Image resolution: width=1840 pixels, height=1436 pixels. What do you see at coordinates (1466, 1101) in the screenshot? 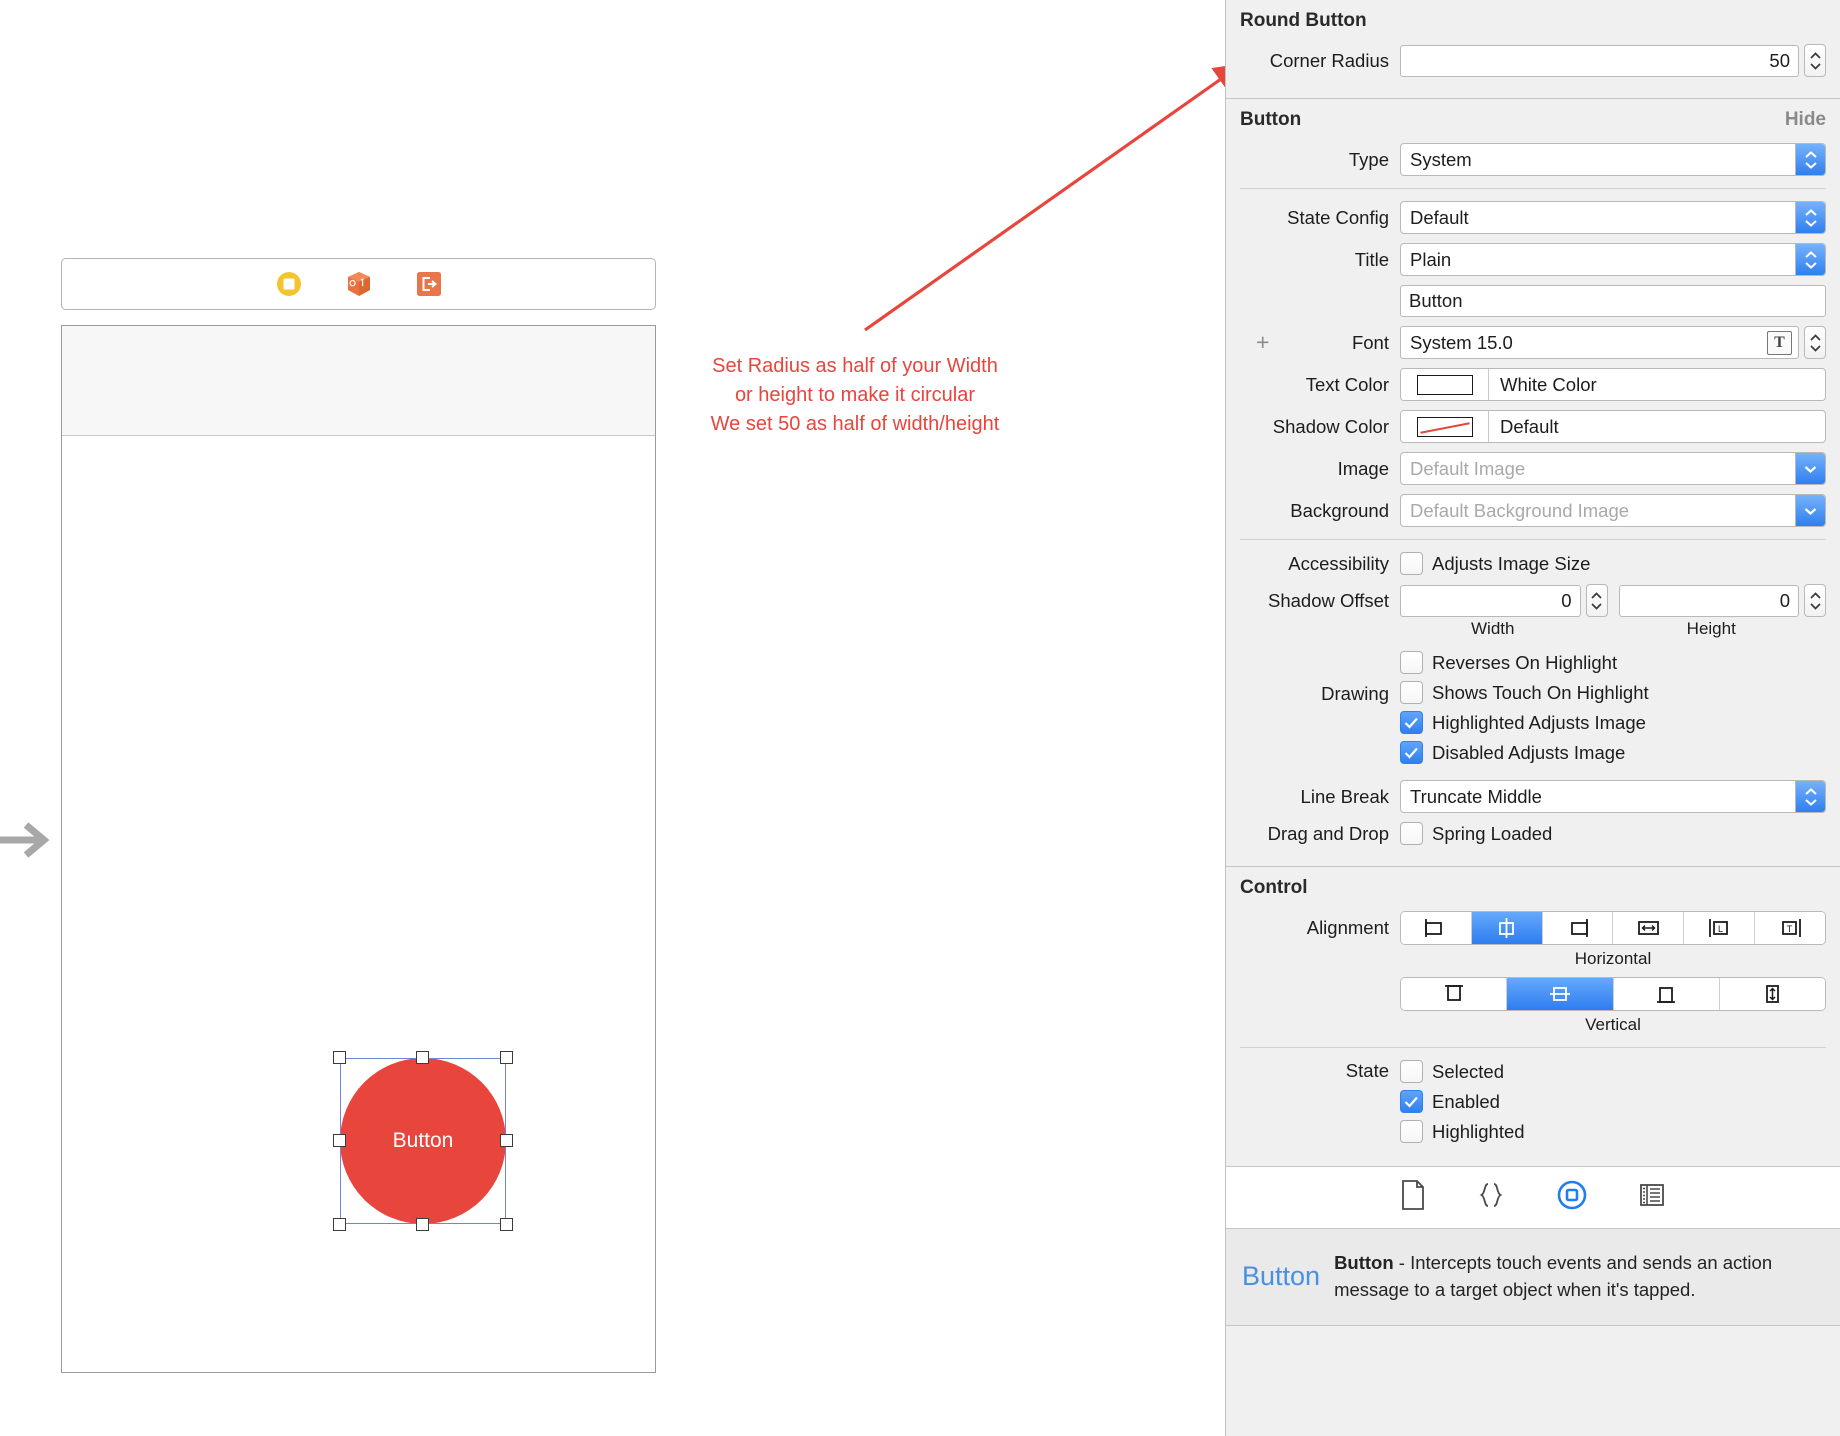
I see `state-option-label: Enabled` at bounding box center [1466, 1101].